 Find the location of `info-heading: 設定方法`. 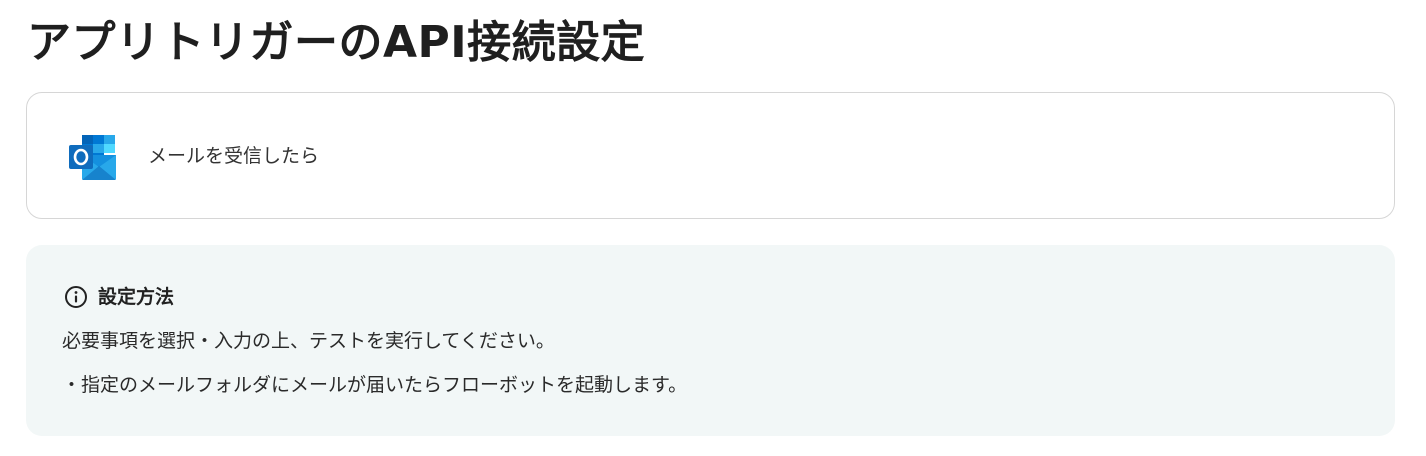

info-heading: 設定方法 is located at coordinates (136, 297).